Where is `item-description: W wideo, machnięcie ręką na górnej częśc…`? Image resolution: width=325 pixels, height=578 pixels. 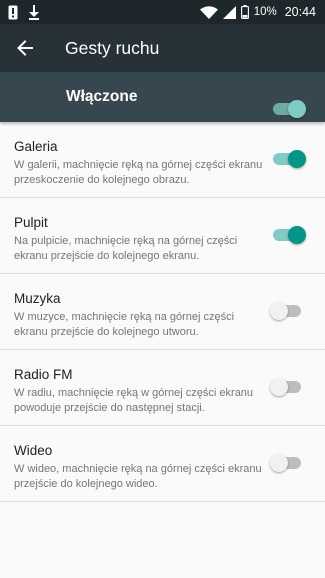
item-description: W wideo, machnięcie ręką na górnej częśc… is located at coordinates (138, 476).